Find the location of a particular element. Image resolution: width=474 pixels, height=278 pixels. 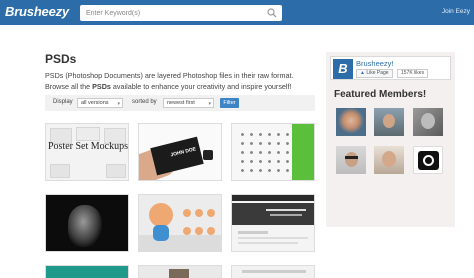

psd-thumbnail-website-template is located at coordinates (273, 223).